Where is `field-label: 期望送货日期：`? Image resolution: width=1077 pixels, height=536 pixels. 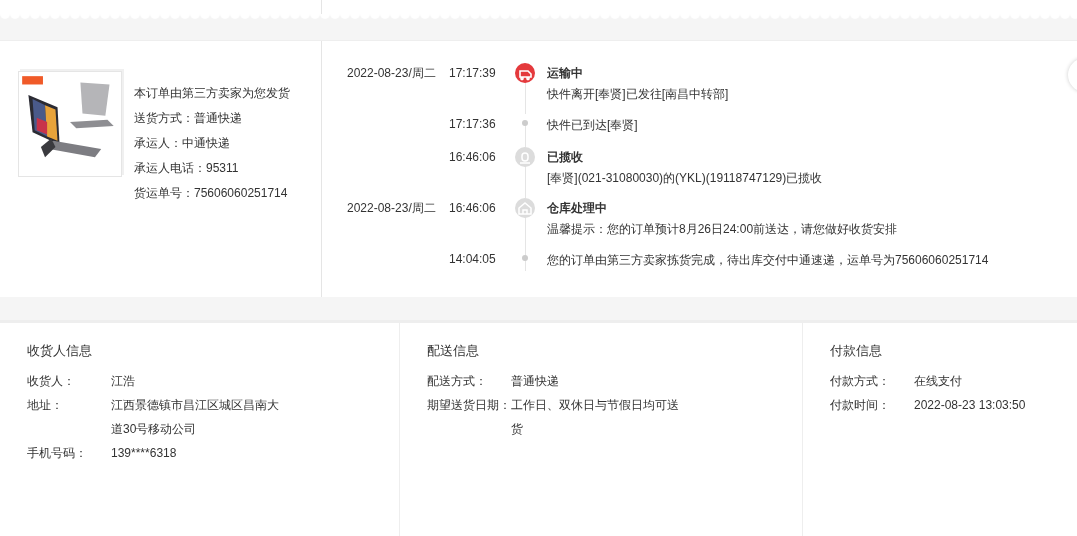 field-label: 期望送货日期： is located at coordinates (469, 405).